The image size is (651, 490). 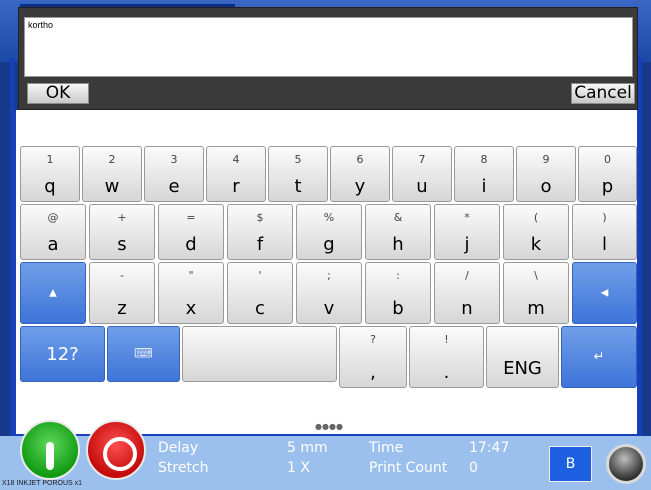 What do you see at coordinates (62, 354) in the screenshot?
I see `numbers-key: 12?` at bounding box center [62, 354].